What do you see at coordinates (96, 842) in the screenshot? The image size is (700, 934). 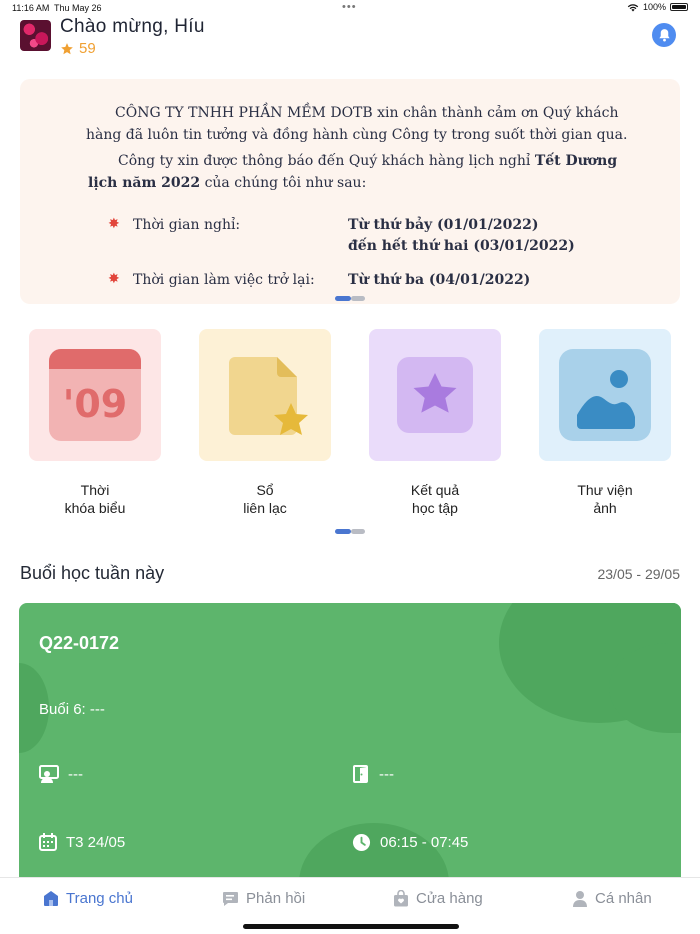 I see `date-value: T3 24/05` at bounding box center [96, 842].